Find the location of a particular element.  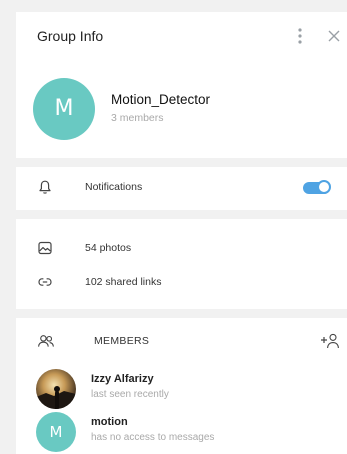

page-title: Group Info is located at coordinates (70, 36).